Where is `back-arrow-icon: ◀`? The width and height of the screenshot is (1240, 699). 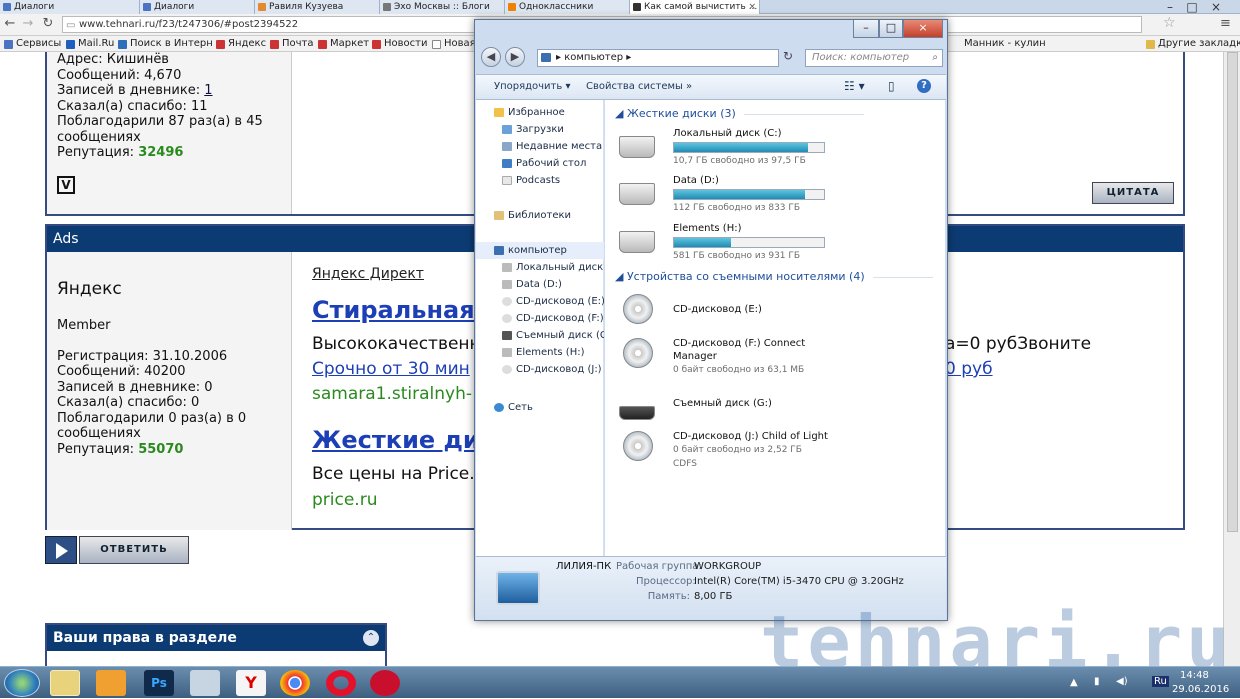 back-arrow-icon: ◀ is located at coordinates (491, 57).